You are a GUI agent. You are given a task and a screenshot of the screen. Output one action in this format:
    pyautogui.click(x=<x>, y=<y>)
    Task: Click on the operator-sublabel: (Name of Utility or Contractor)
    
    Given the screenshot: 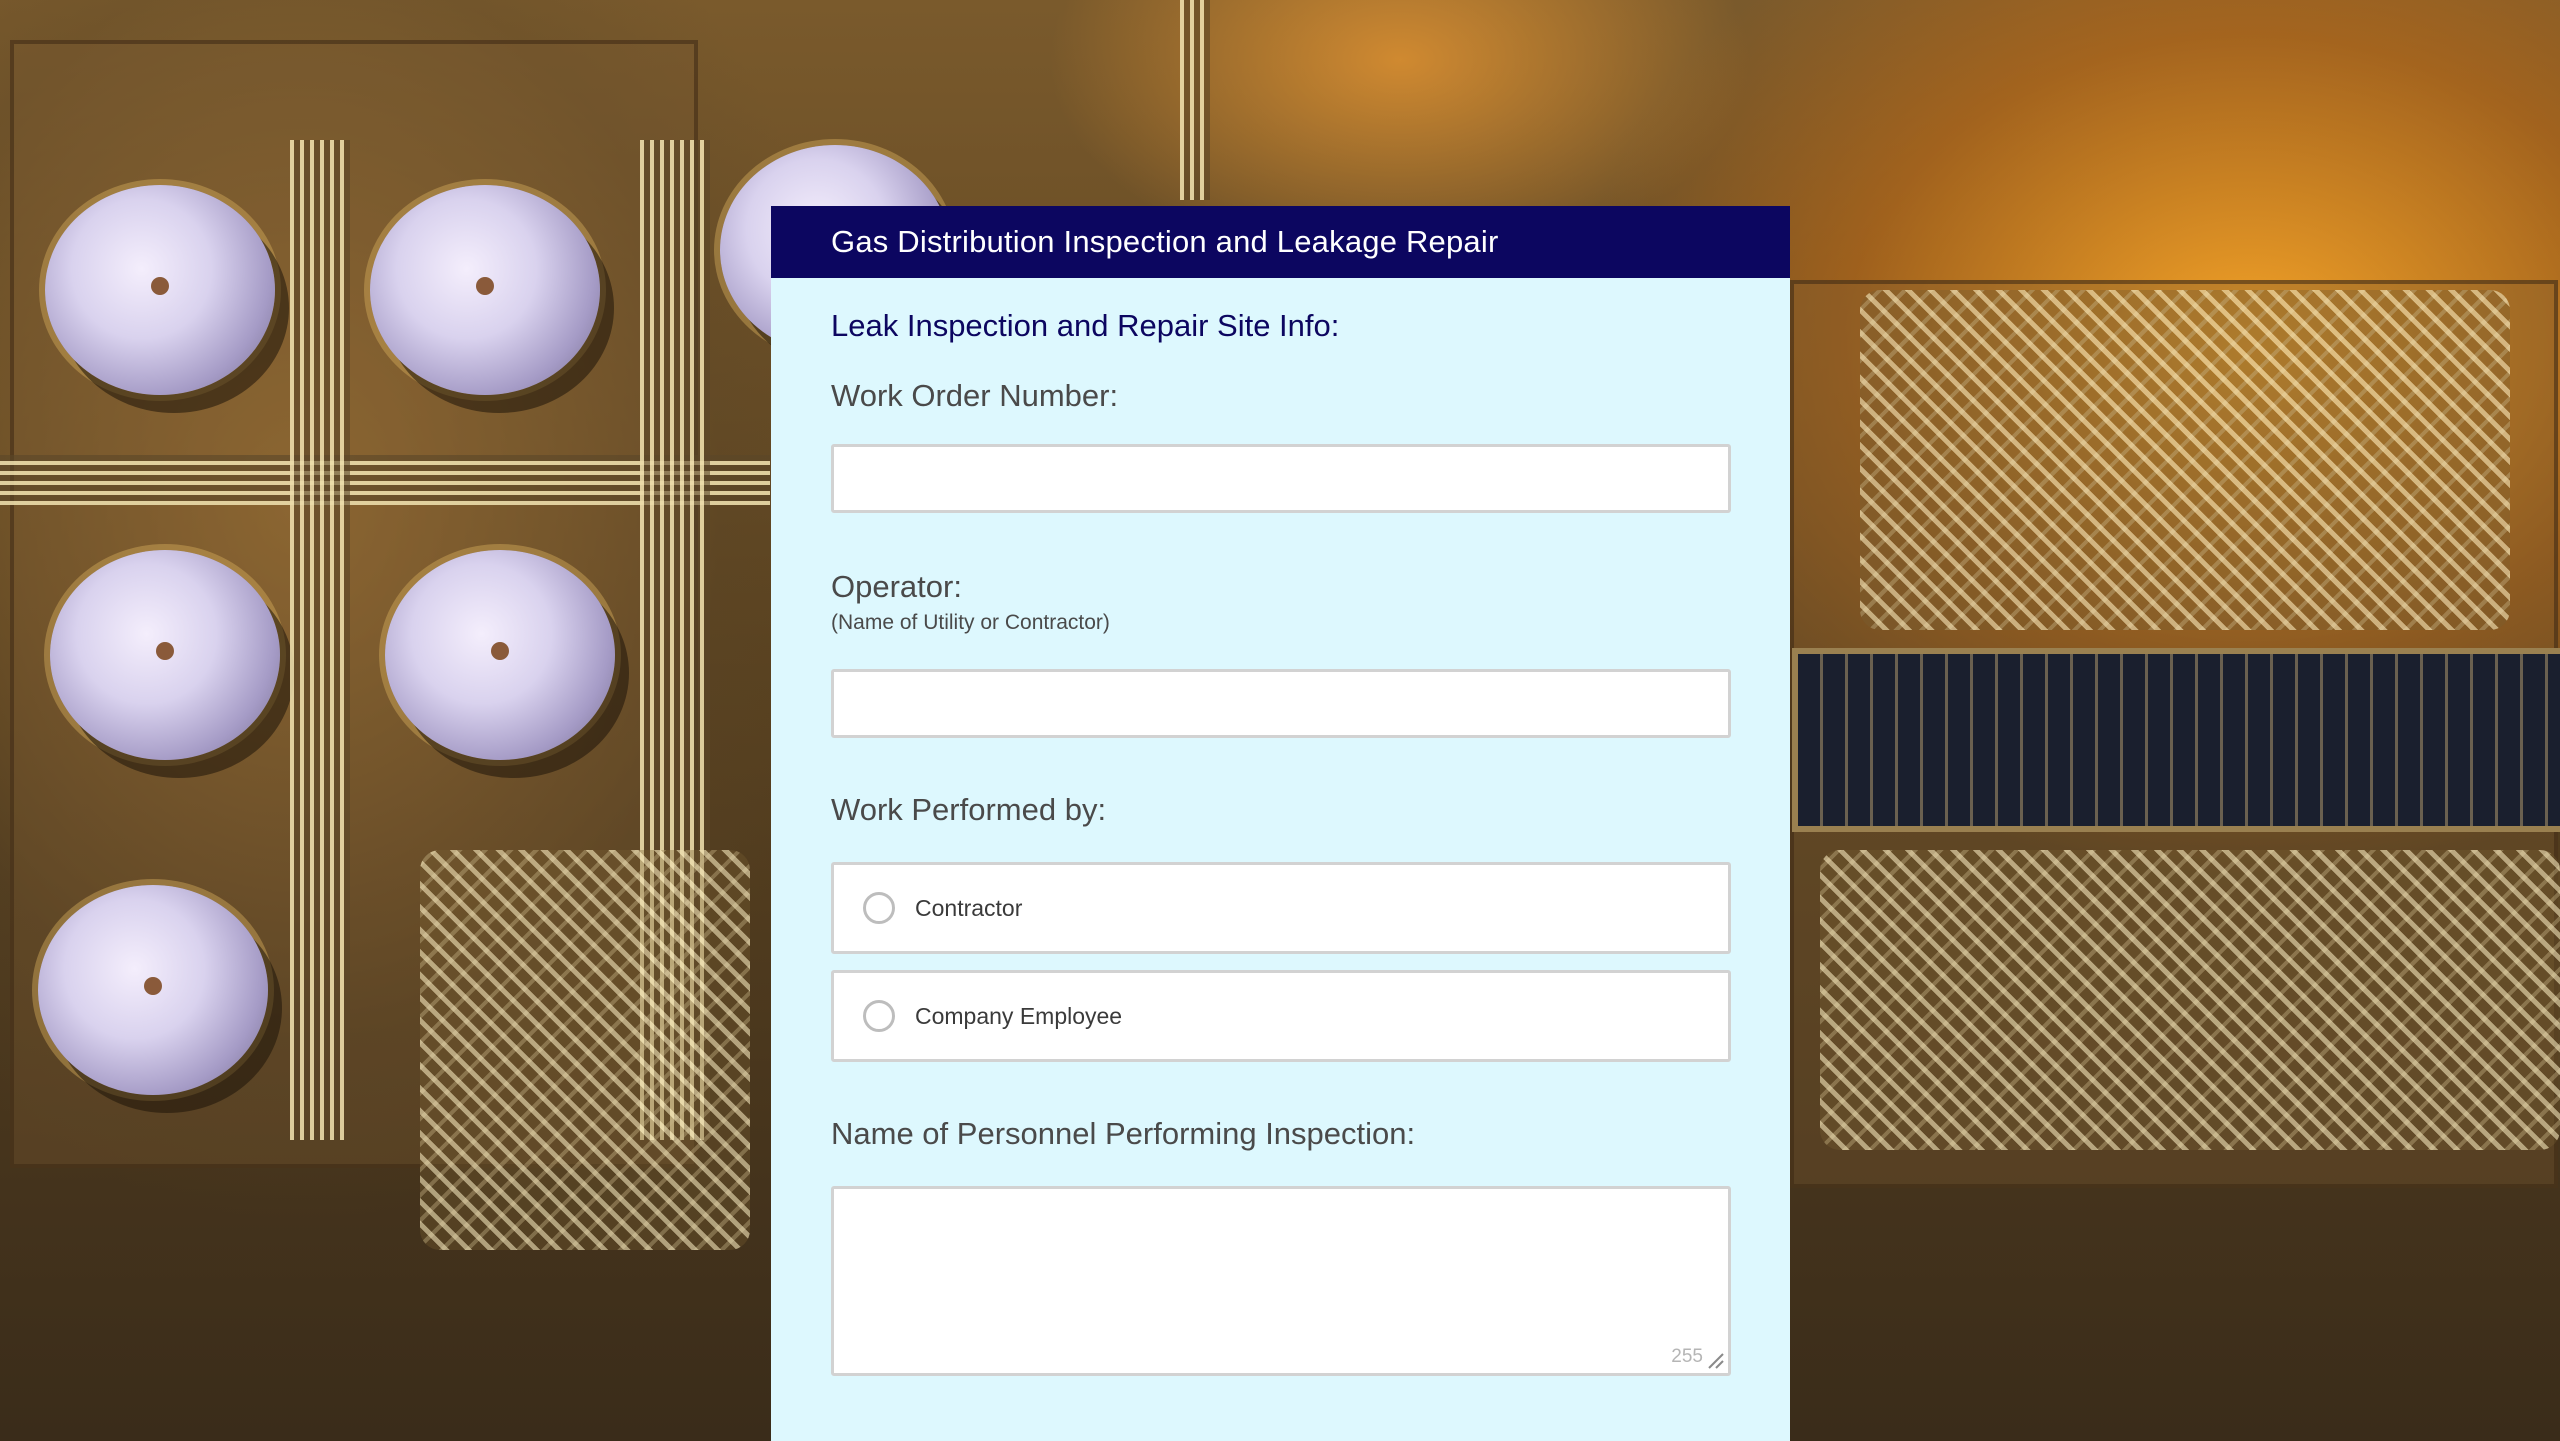 What is the action you would take?
    pyautogui.click(x=970, y=622)
    